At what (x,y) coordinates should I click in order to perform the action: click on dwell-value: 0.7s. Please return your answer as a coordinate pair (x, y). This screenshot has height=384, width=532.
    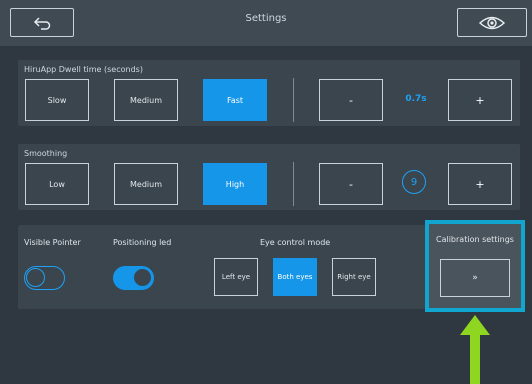
    Looking at the image, I should click on (416, 99).